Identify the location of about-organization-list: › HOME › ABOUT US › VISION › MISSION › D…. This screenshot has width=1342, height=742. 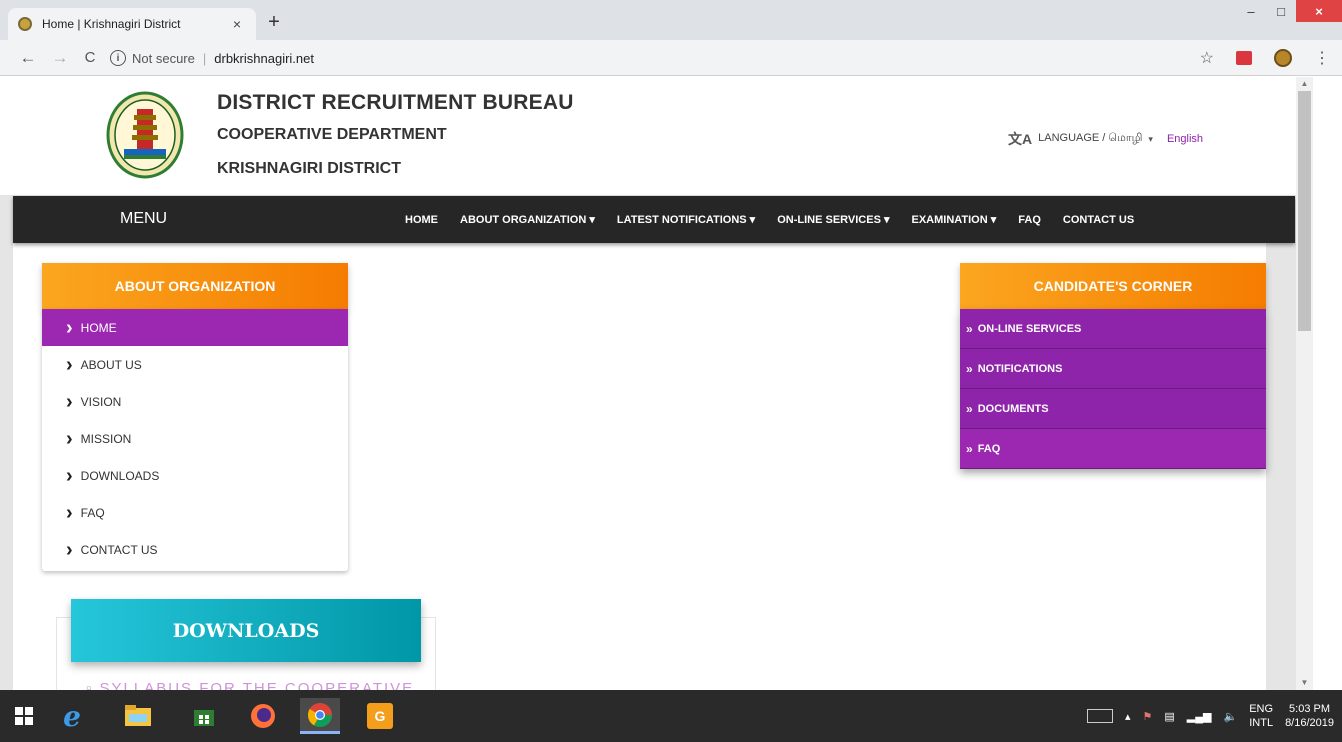
(195, 440).